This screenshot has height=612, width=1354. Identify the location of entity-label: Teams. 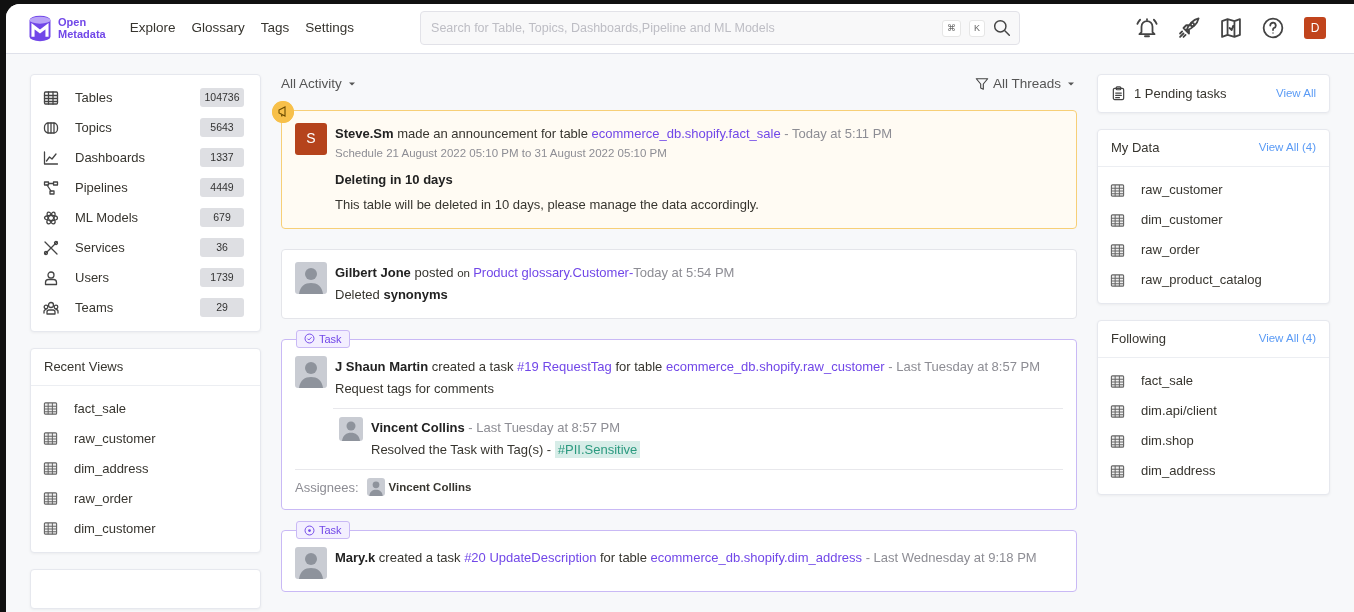
(129, 307).